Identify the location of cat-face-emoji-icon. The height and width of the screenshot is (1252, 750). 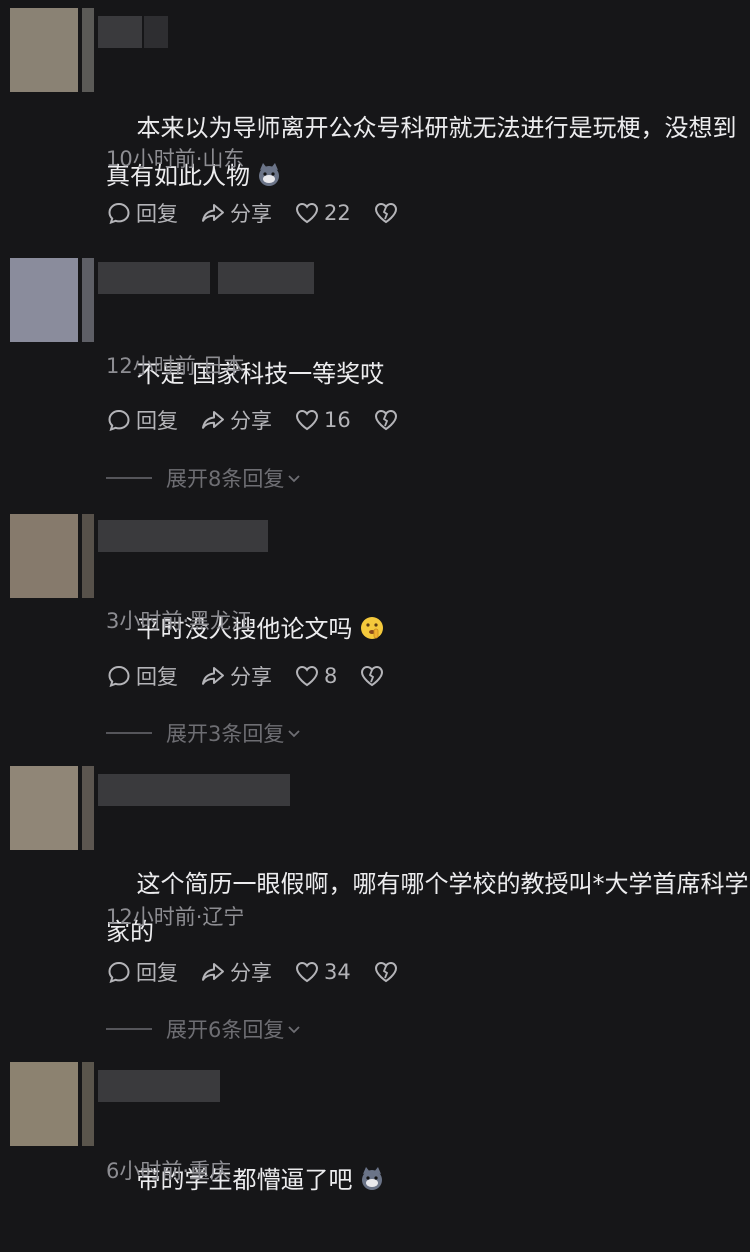
(269, 174).